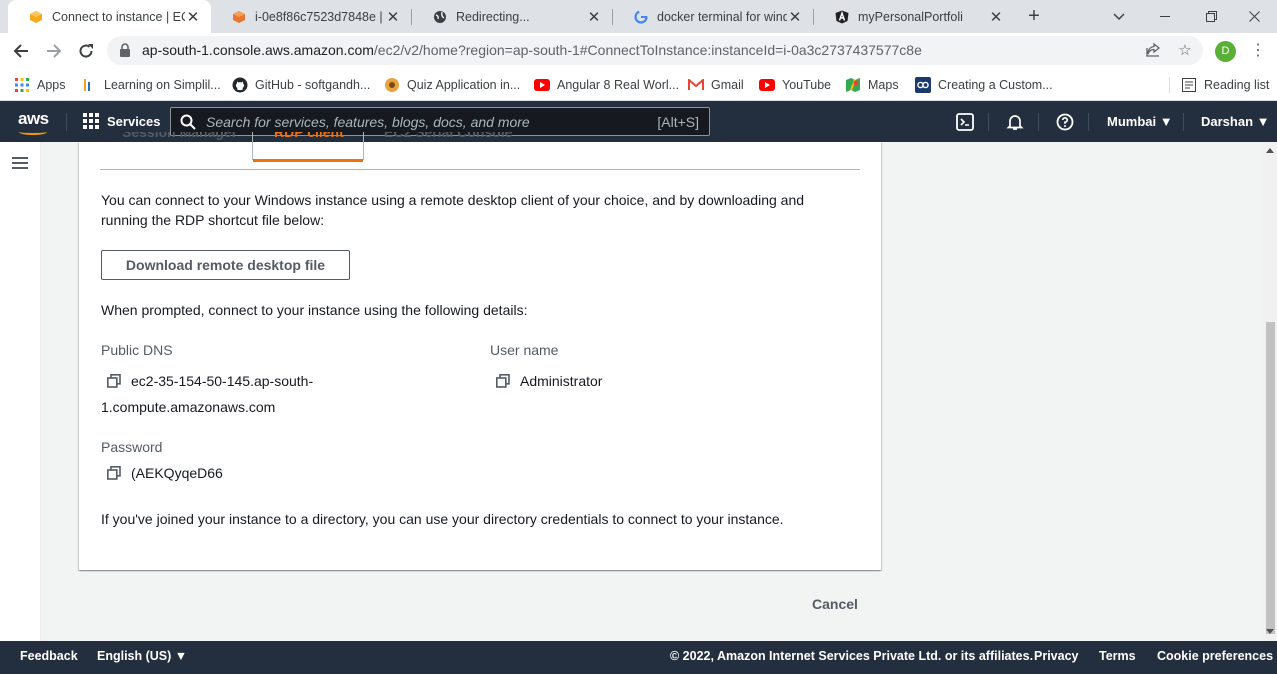  I want to click on rdp-intro-line-2: running the RDP shortcut file below:, so click(213, 220).